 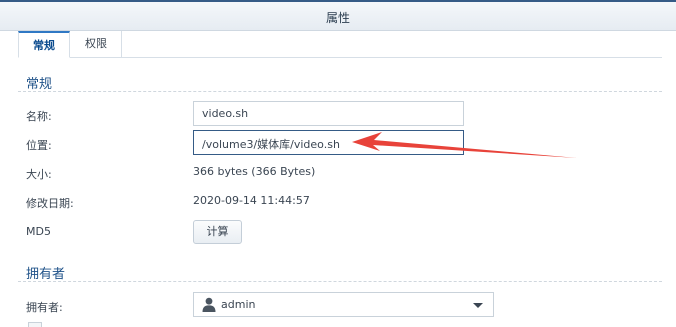 What do you see at coordinates (96, 44) in the screenshot?
I see `tab-permissions: 权限` at bounding box center [96, 44].